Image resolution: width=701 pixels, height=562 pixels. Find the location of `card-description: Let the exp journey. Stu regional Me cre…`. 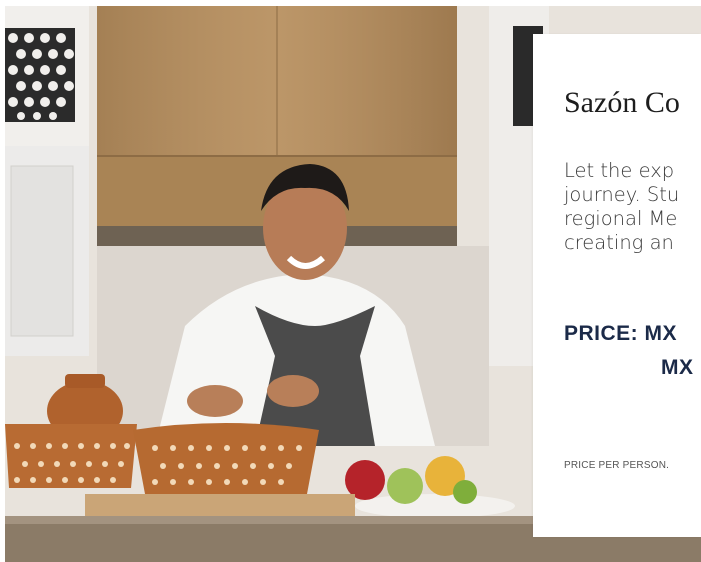

card-description: Let the exp journey. Stu regional Me cre… is located at coordinates (632, 207).